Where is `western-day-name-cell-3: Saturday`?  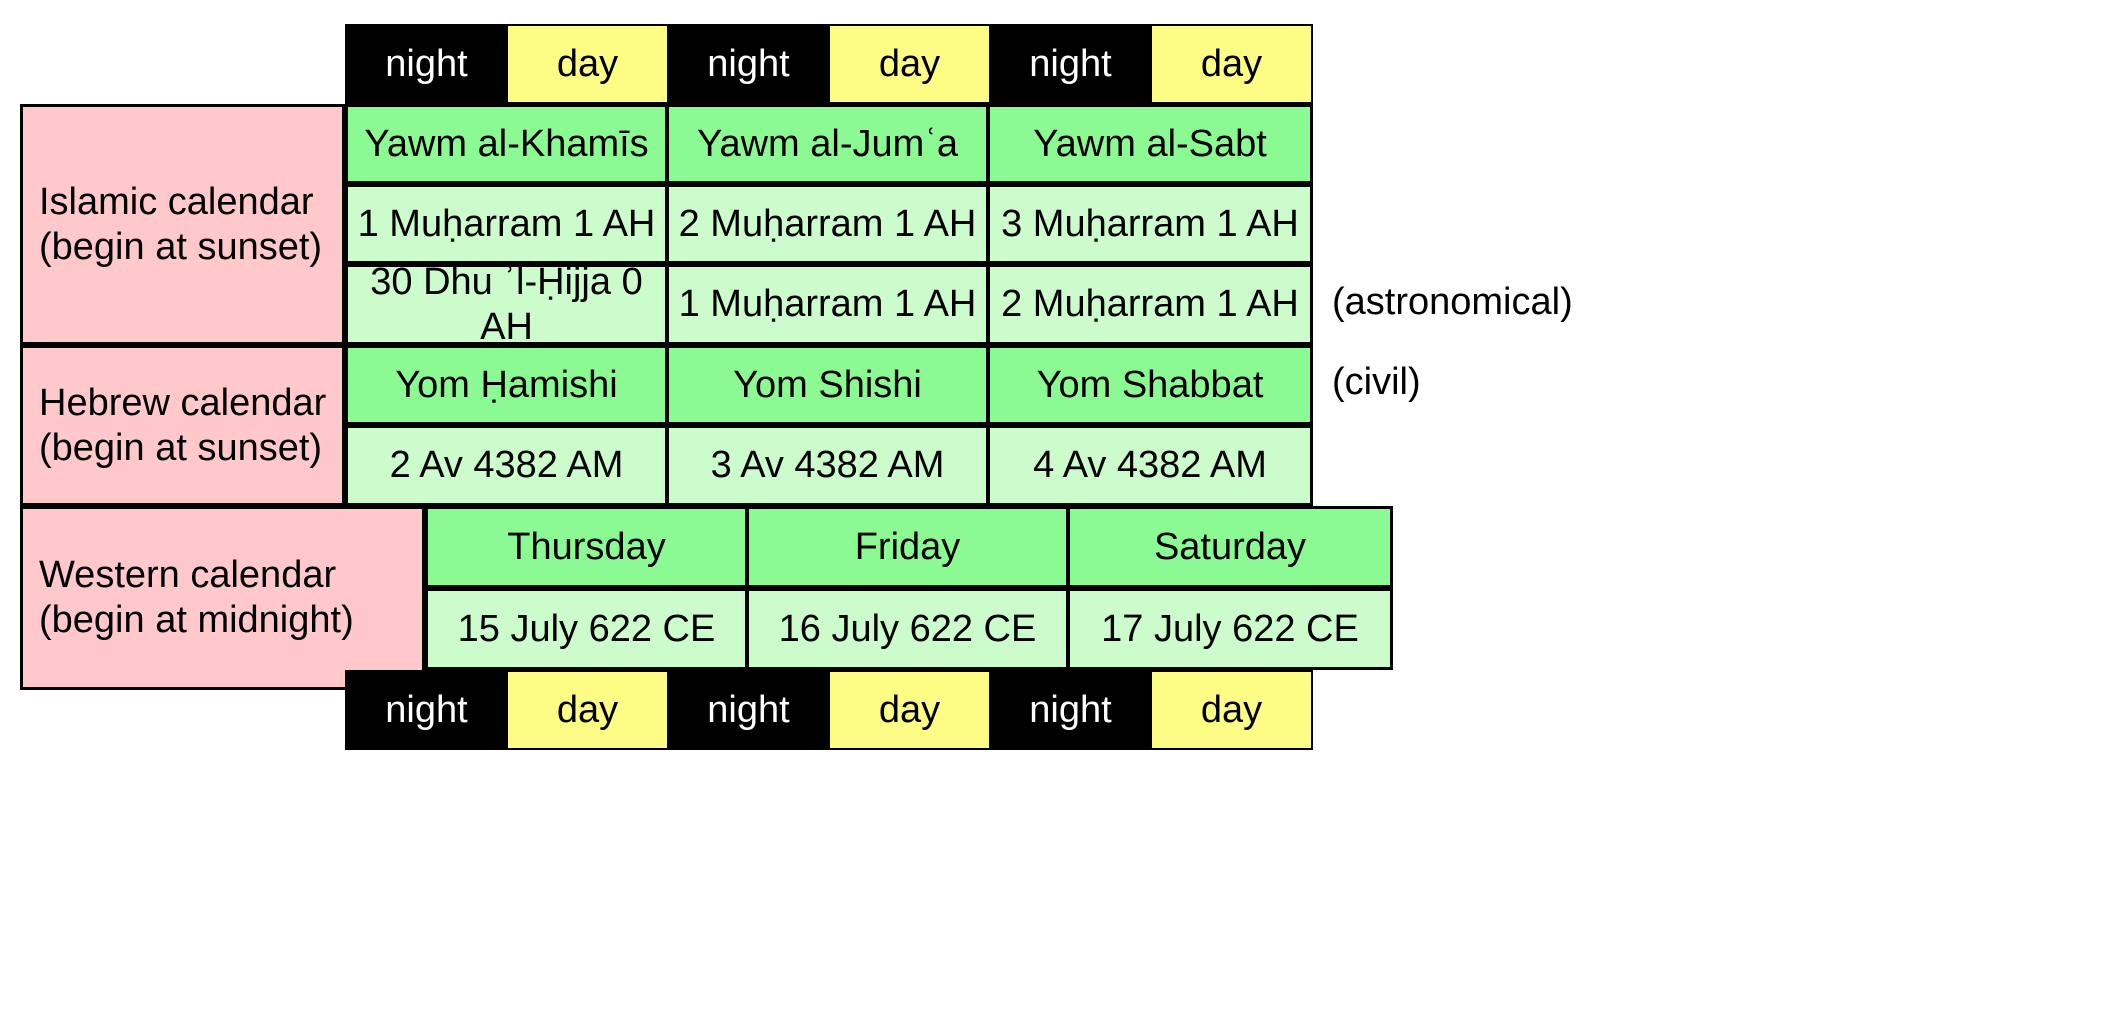 western-day-name-cell-3: Saturday is located at coordinates (1230, 547).